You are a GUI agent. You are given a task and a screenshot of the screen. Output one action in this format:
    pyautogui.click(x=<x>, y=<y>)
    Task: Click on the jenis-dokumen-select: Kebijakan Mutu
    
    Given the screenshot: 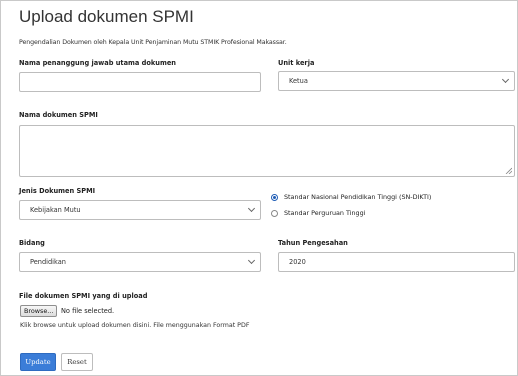 What is the action you would take?
    pyautogui.click(x=140, y=210)
    